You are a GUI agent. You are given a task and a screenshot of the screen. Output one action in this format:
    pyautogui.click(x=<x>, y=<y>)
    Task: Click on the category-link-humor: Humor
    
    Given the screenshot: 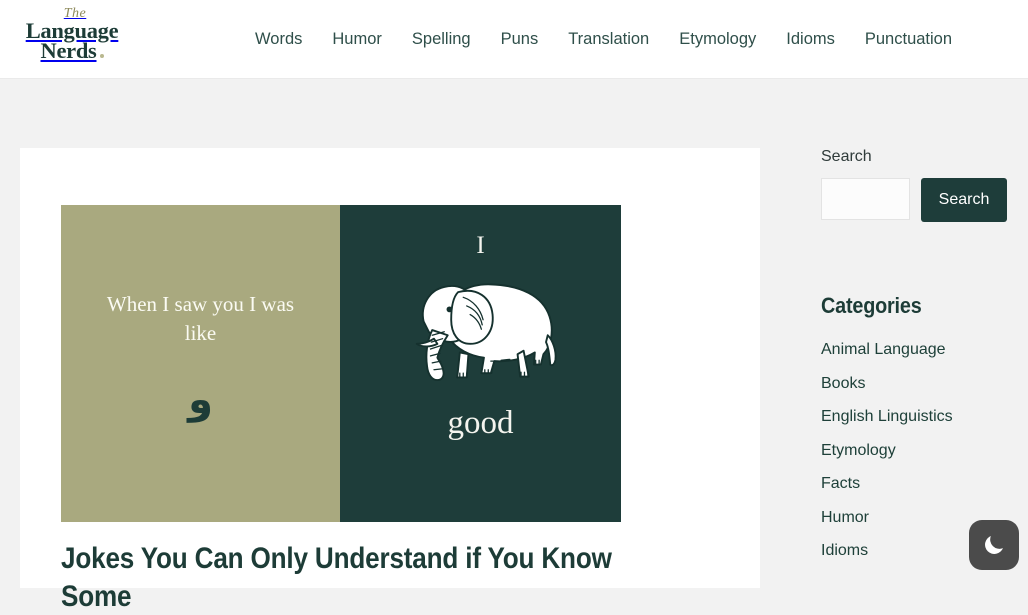 What is the action you would take?
    pyautogui.click(x=845, y=517)
    